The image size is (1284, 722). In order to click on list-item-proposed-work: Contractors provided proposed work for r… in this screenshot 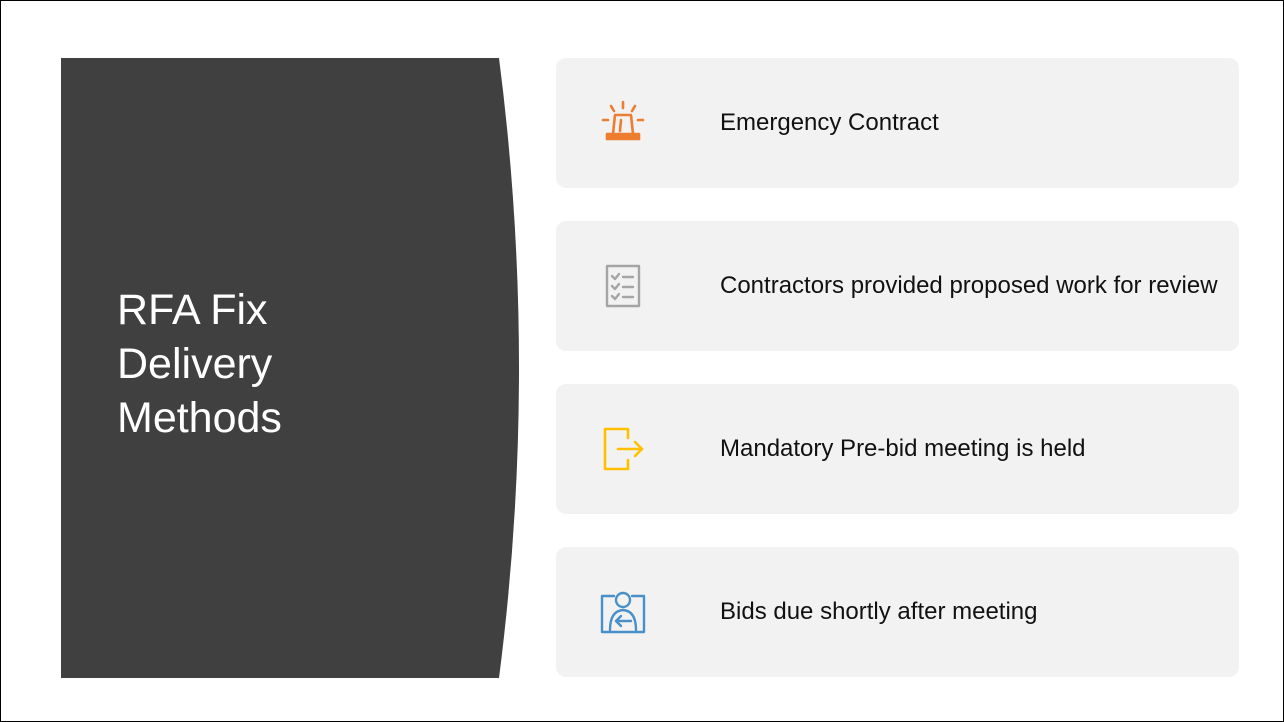, I will do `click(897, 286)`.